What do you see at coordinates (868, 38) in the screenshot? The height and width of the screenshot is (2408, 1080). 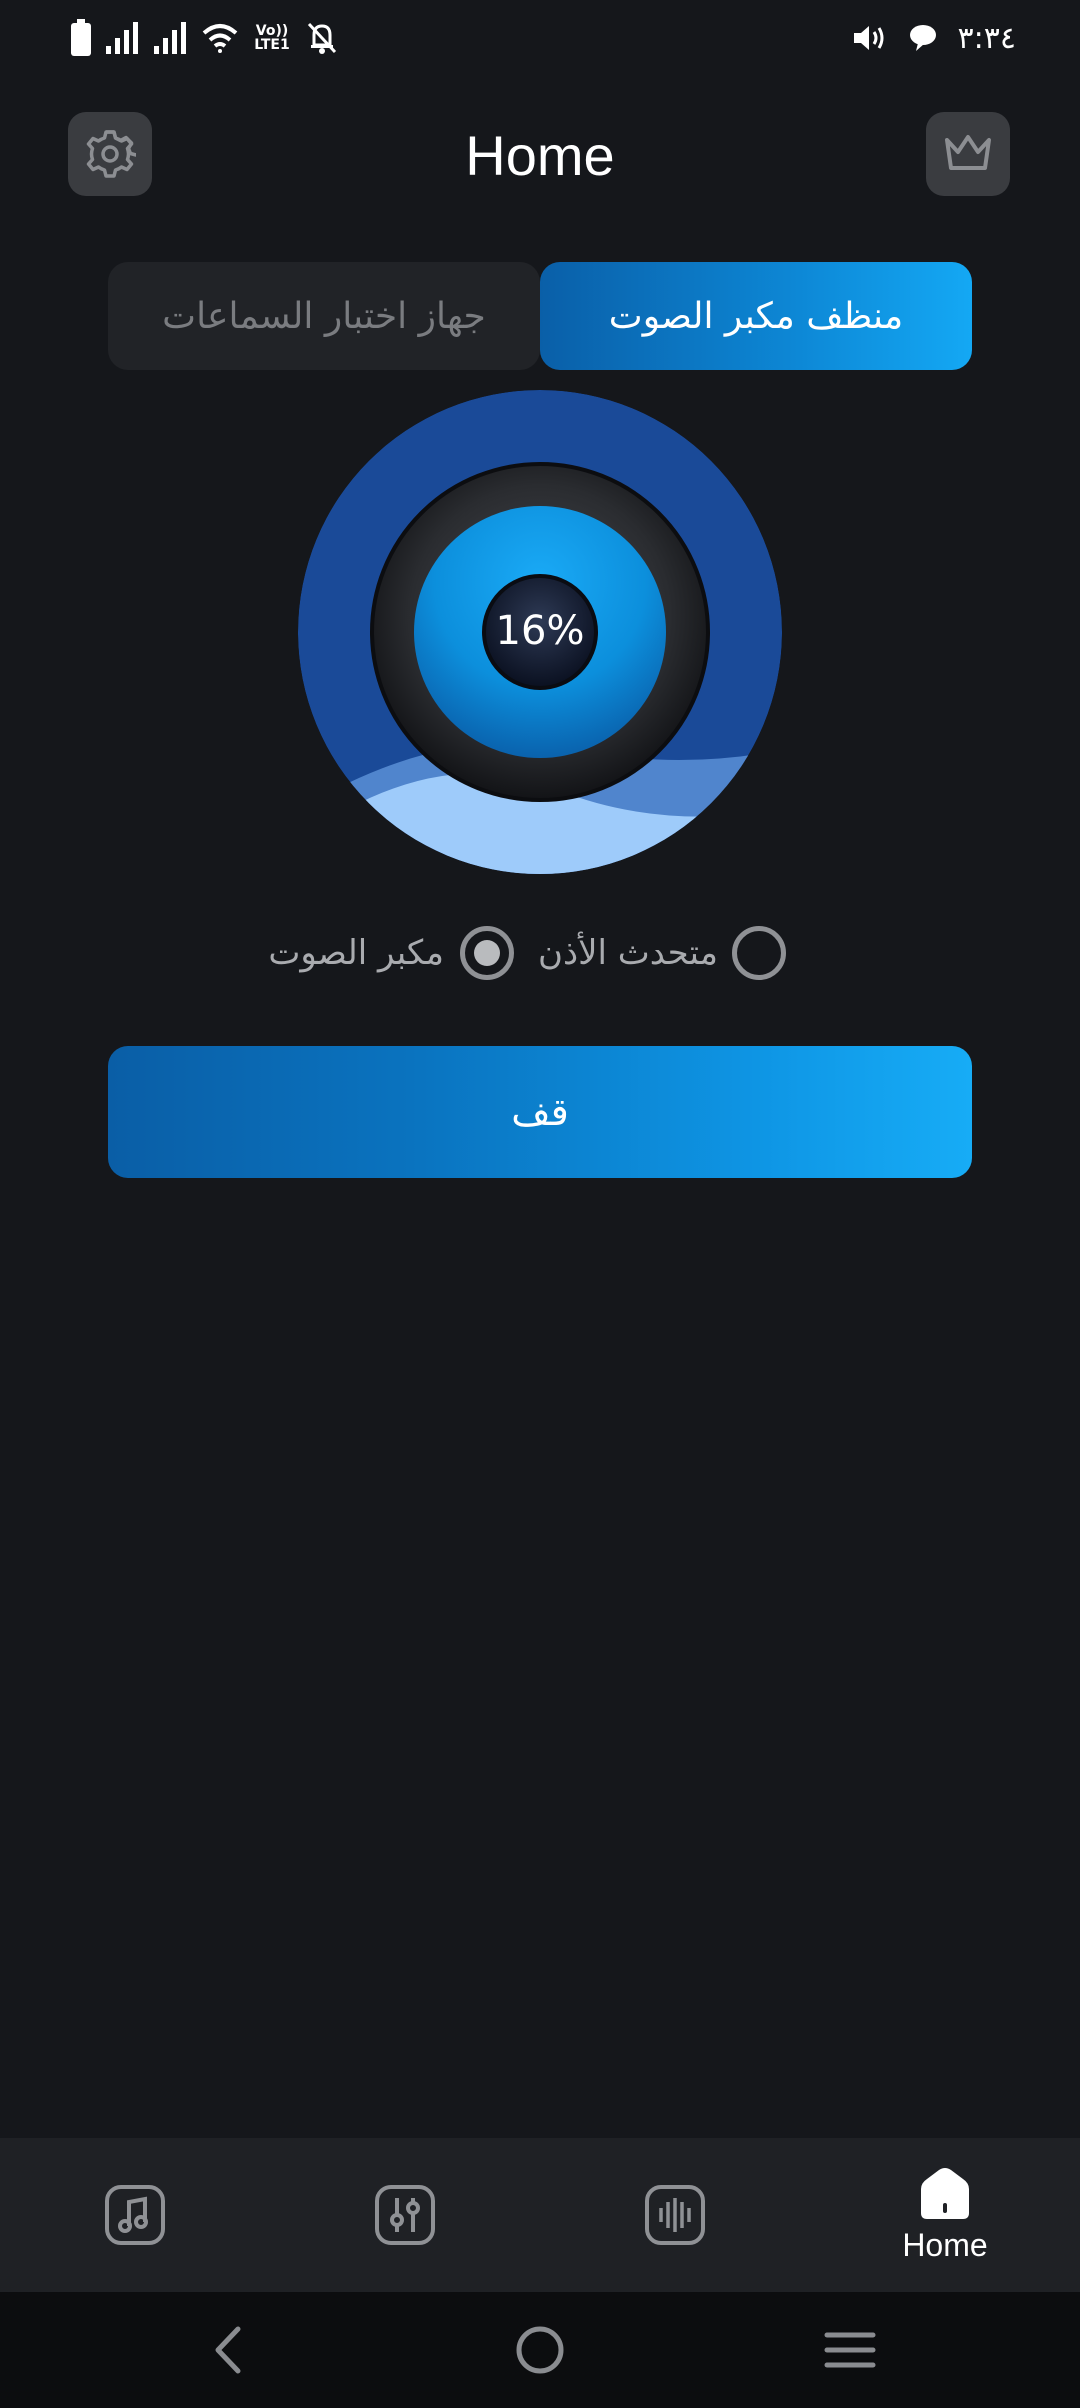 I see `volume-icon` at bounding box center [868, 38].